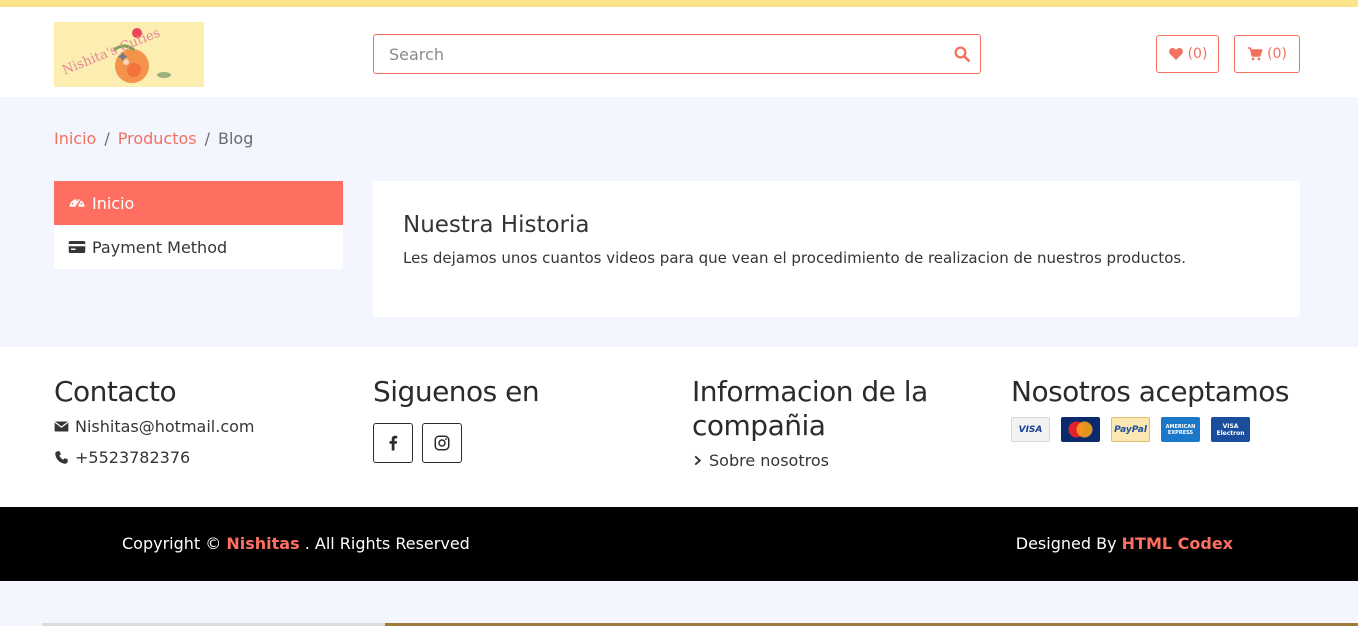  What do you see at coordinates (1150, 391) in the screenshot?
I see `footer-payments-title: Nosotros aceptamos` at bounding box center [1150, 391].